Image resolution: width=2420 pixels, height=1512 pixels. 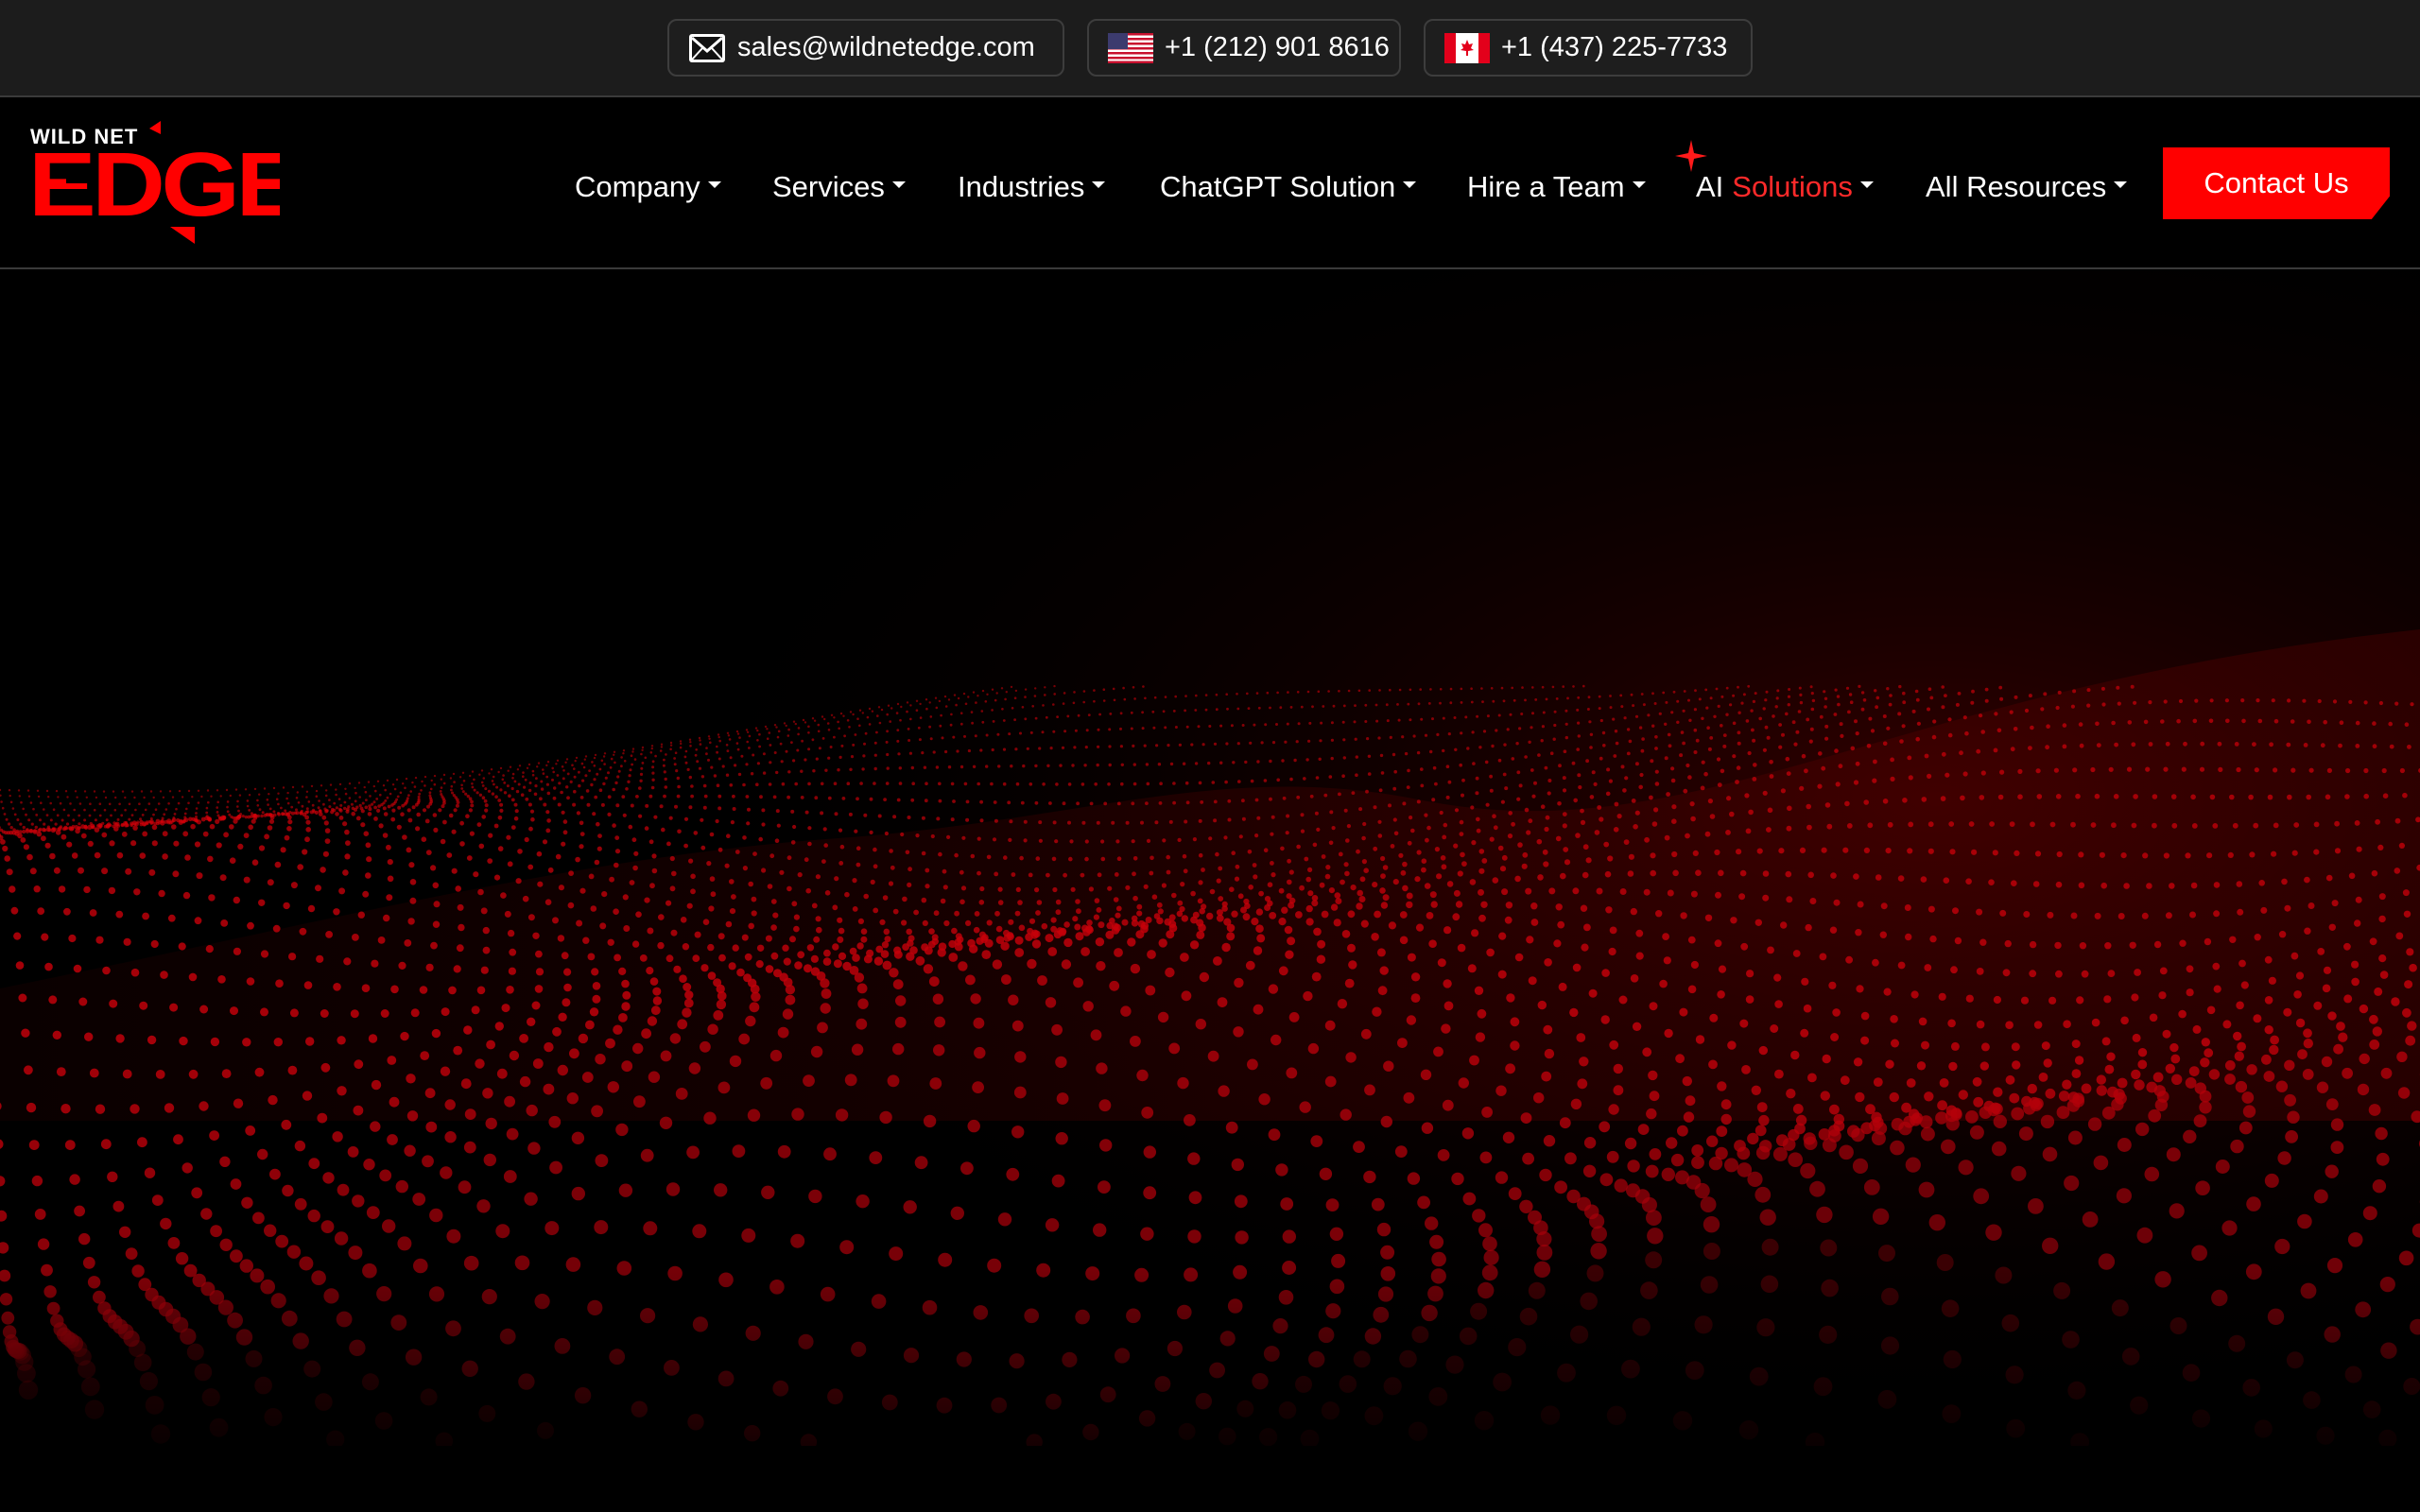 I want to click on nav-services: Services, so click(x=839, y=187).